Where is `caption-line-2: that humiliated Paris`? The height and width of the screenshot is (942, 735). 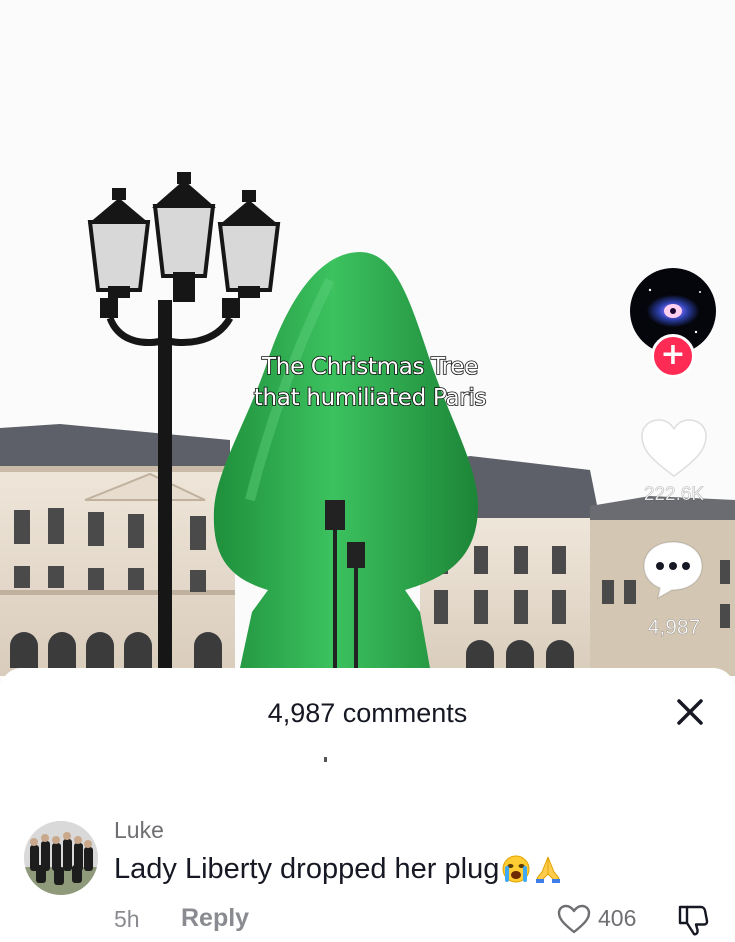 caption-line-2: that humiliated Paris is located at coordinates (370, 398).